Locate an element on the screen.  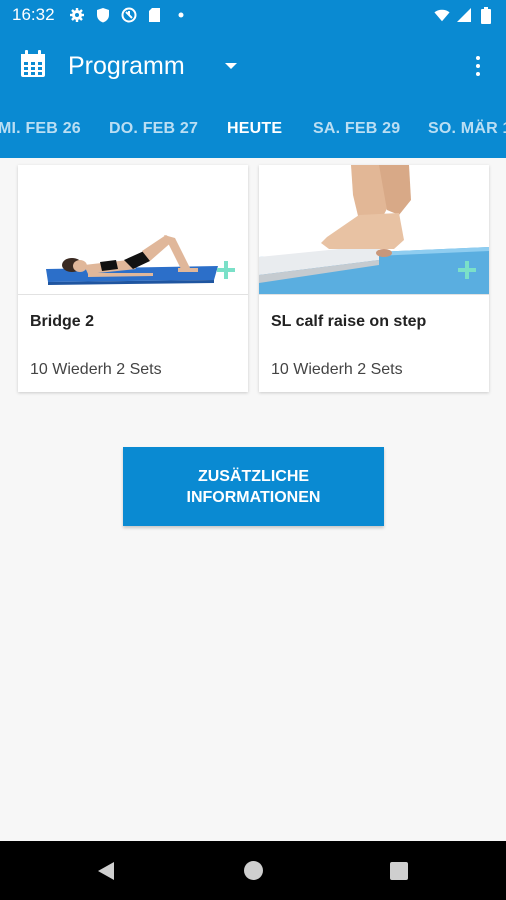
shield-icon is located at coordinates (103, 15).